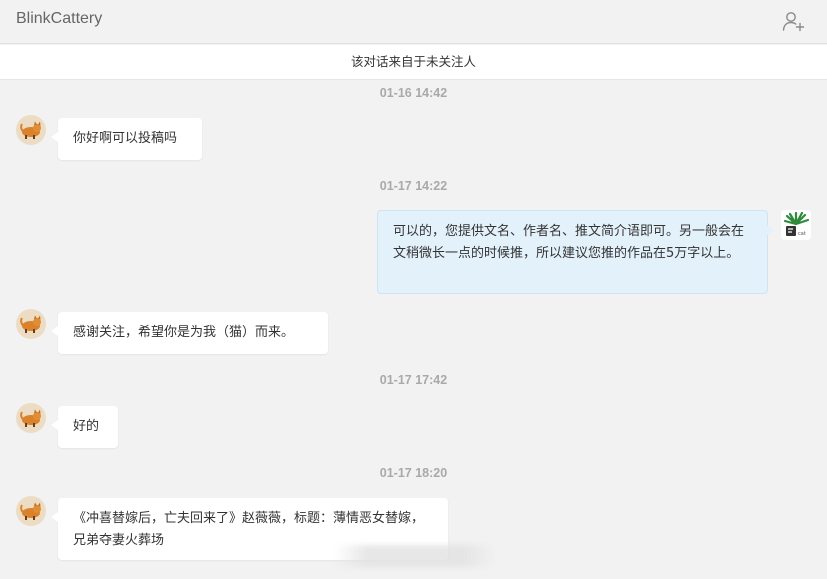 The height and width of the screenshot is (579, 827). What do you see at coordinates (126, 139) in the screenshot?
I see `message-bubble: 你好啊可以投稿吗` at bounding box center [126, 139].